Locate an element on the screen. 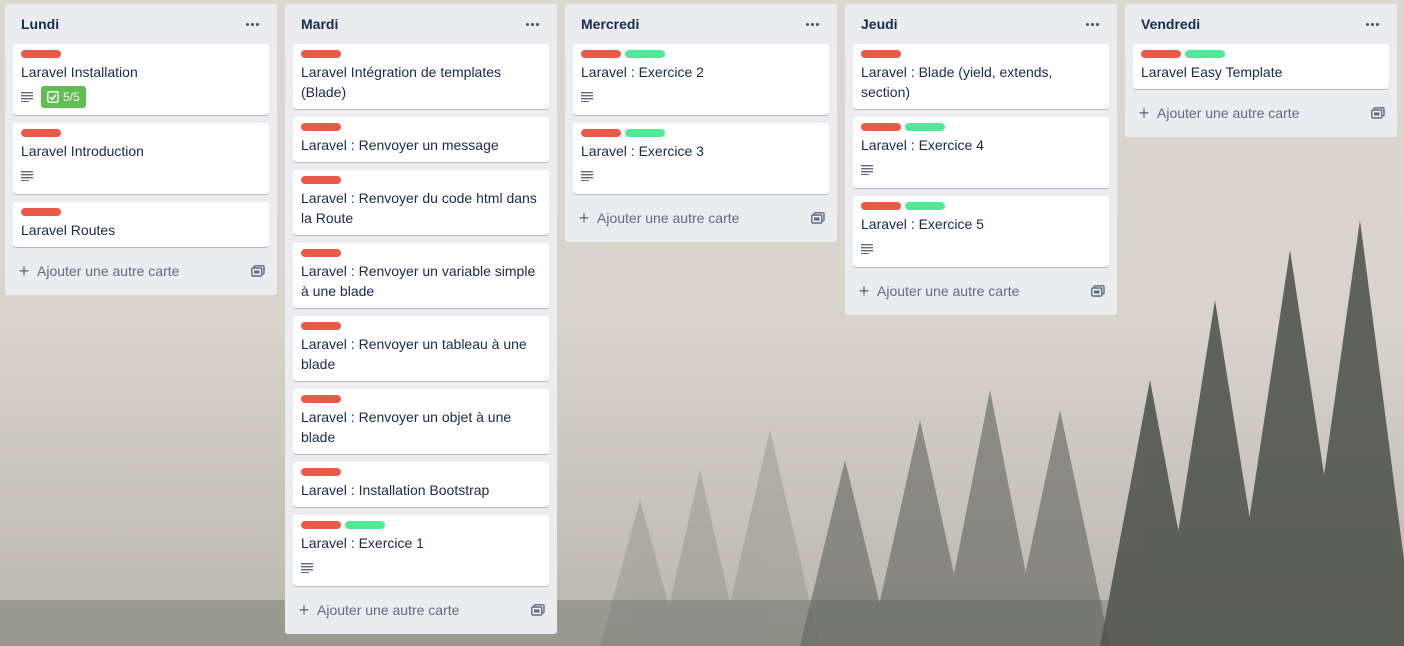  card: Laravel : Renvoyer un message is located at coordinates (421, 139).